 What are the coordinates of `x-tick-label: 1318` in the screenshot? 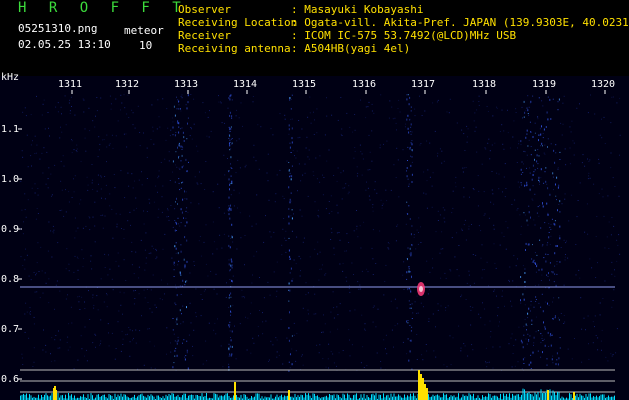 It's located at (484, 84).